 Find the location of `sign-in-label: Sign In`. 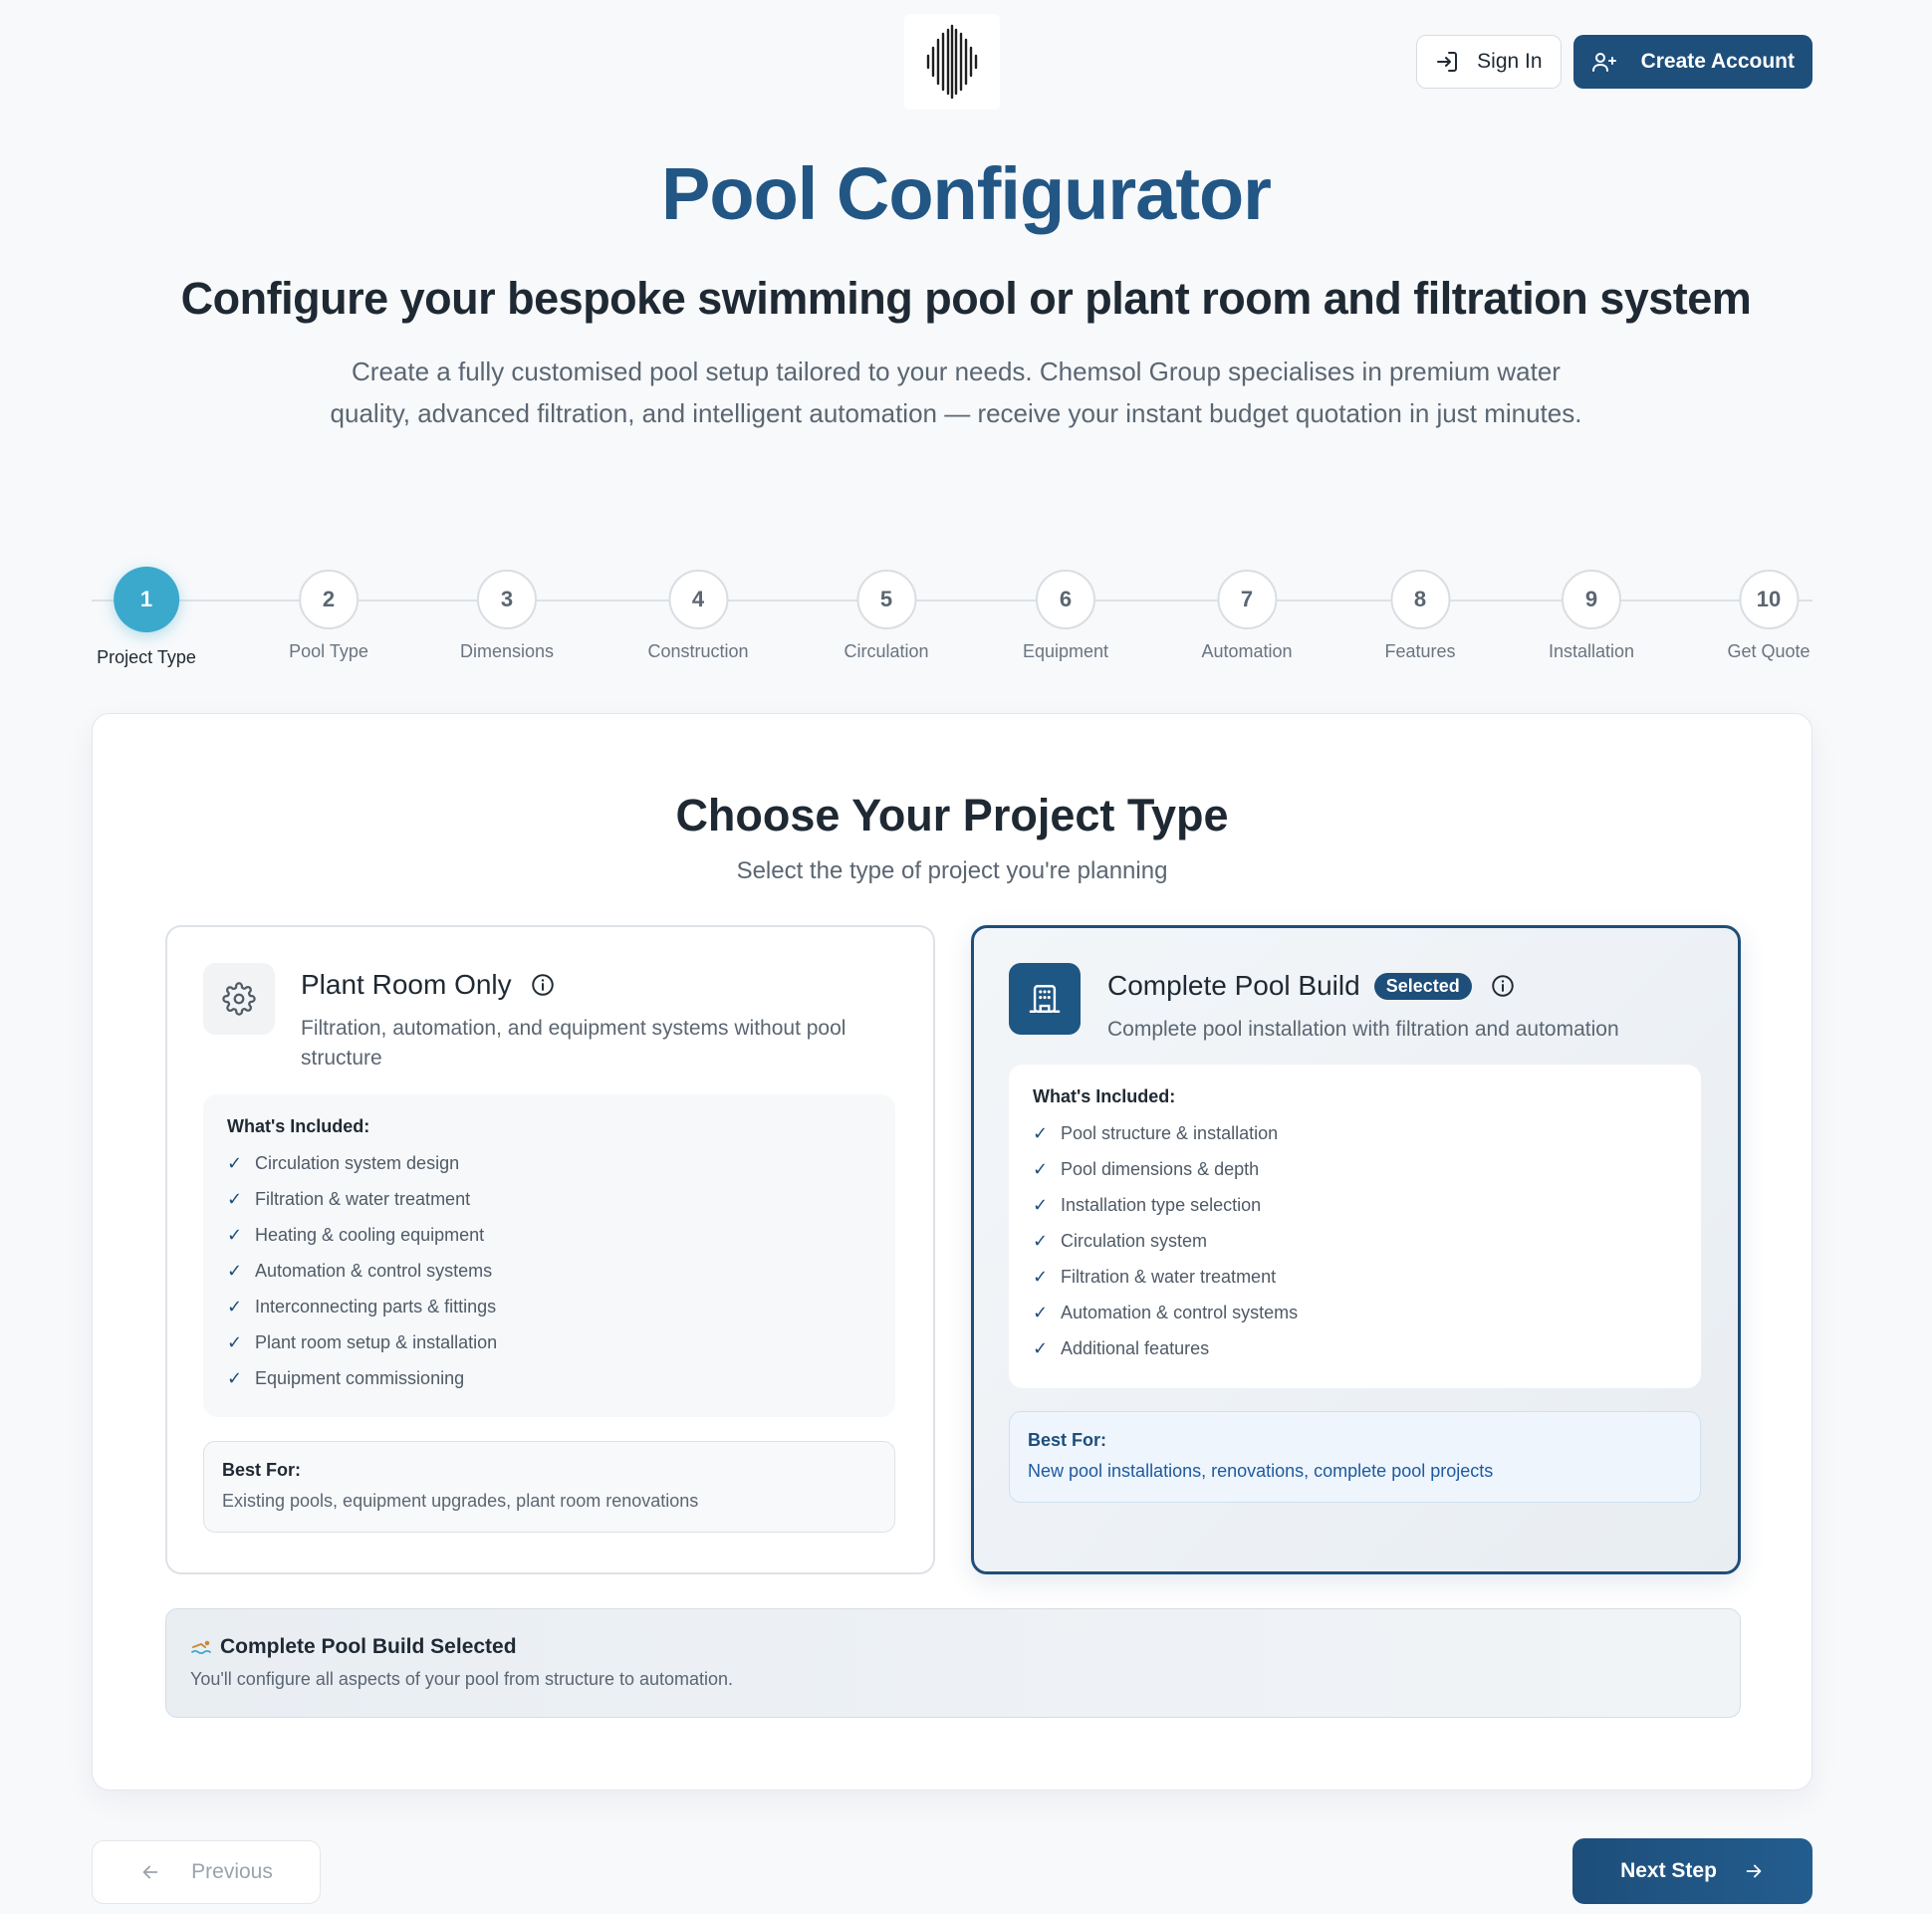

sign-in-label: Sign In is located at coordinates (1510, 62).